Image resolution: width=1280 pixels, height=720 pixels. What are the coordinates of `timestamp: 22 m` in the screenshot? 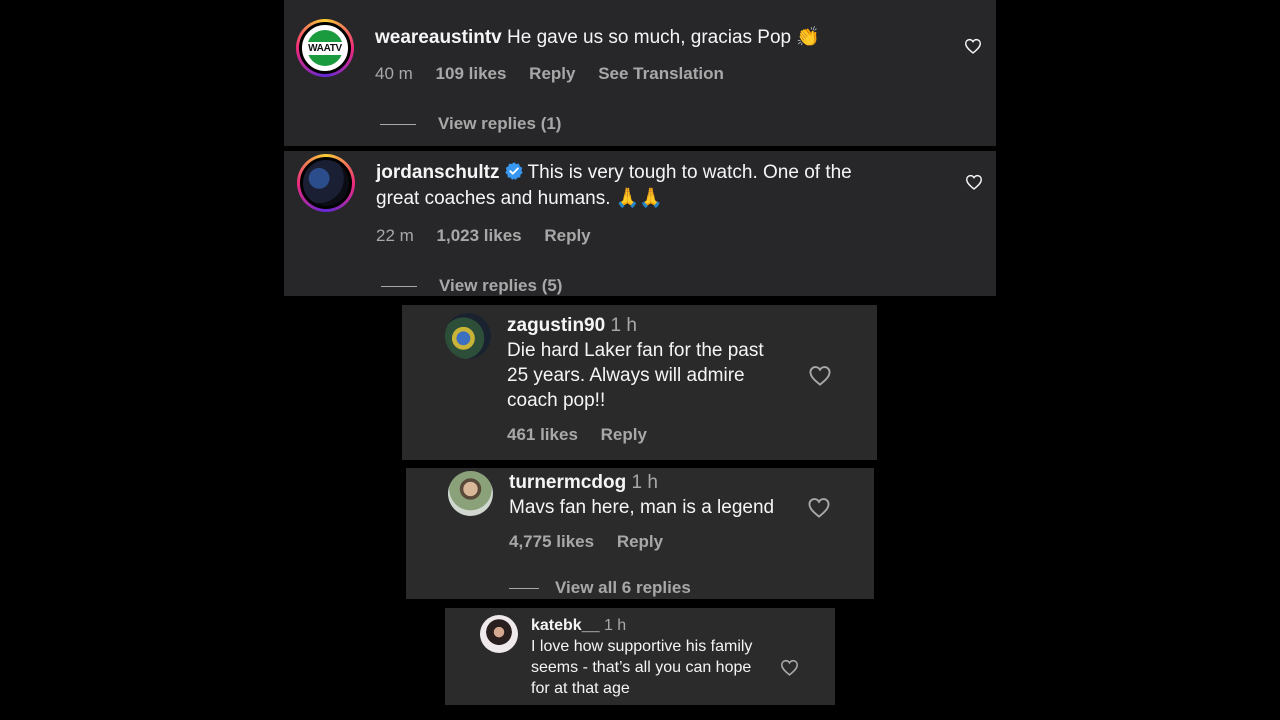 It's located at (395, 235).